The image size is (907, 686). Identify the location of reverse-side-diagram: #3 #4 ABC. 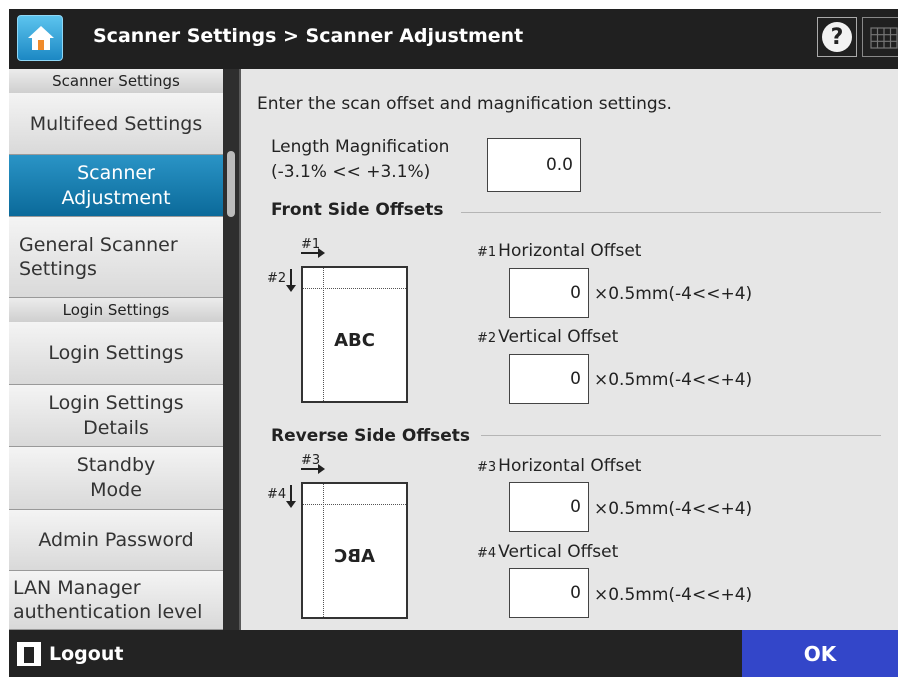
(347, 538).